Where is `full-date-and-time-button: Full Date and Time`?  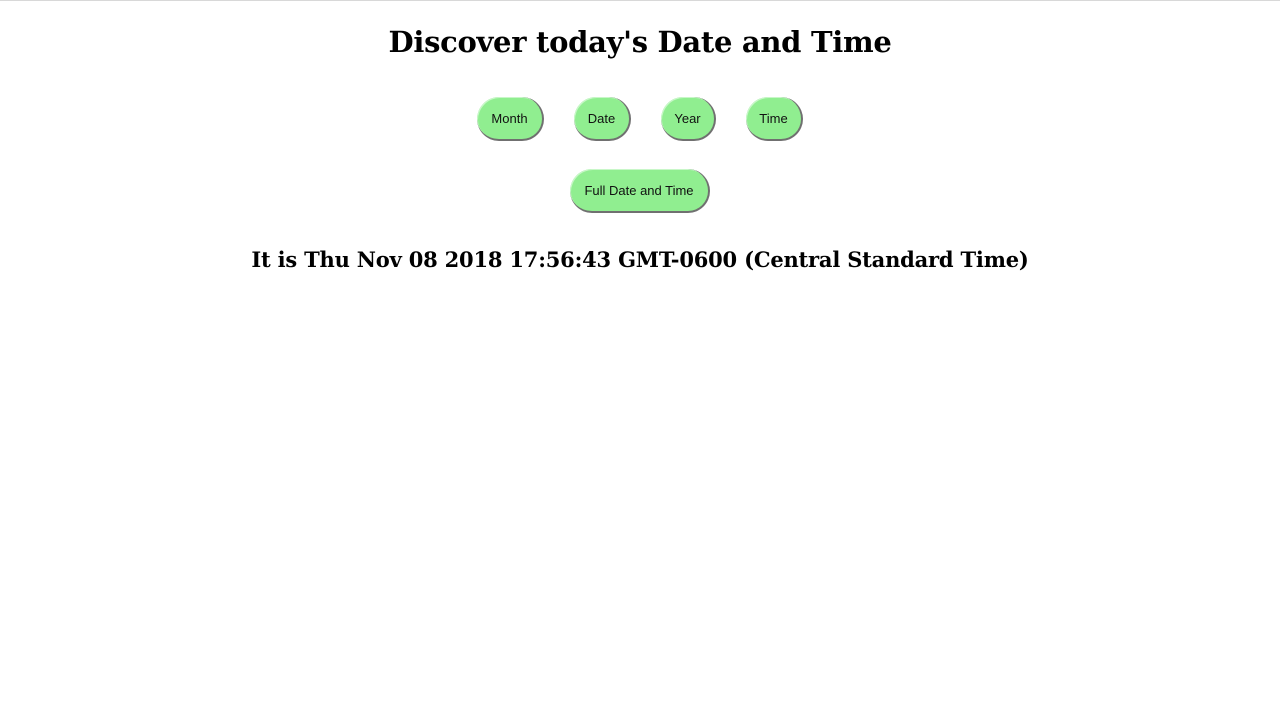
full-date-and-time-button: Full Date and Time is located at coordinates (640, 191).